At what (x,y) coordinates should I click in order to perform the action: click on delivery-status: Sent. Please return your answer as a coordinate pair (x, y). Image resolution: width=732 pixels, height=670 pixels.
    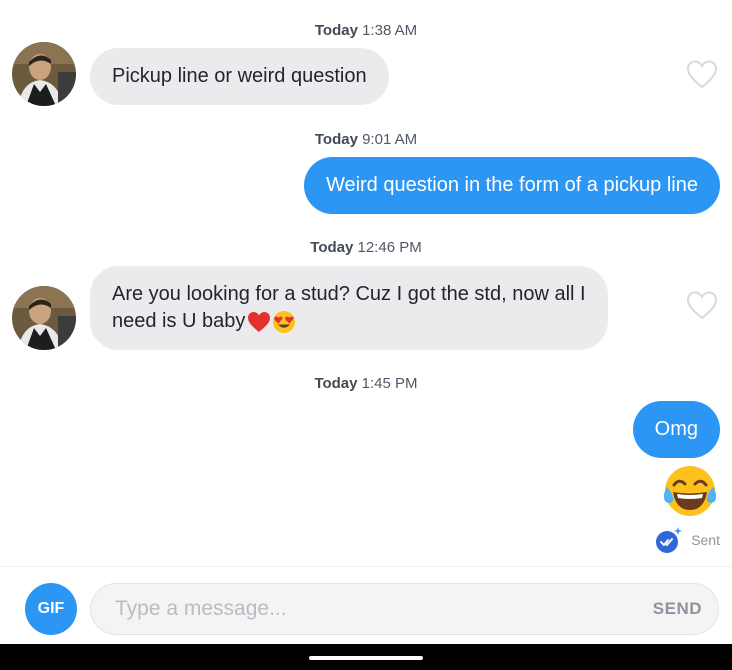
    Looking at the image, I should click on (687, 540).